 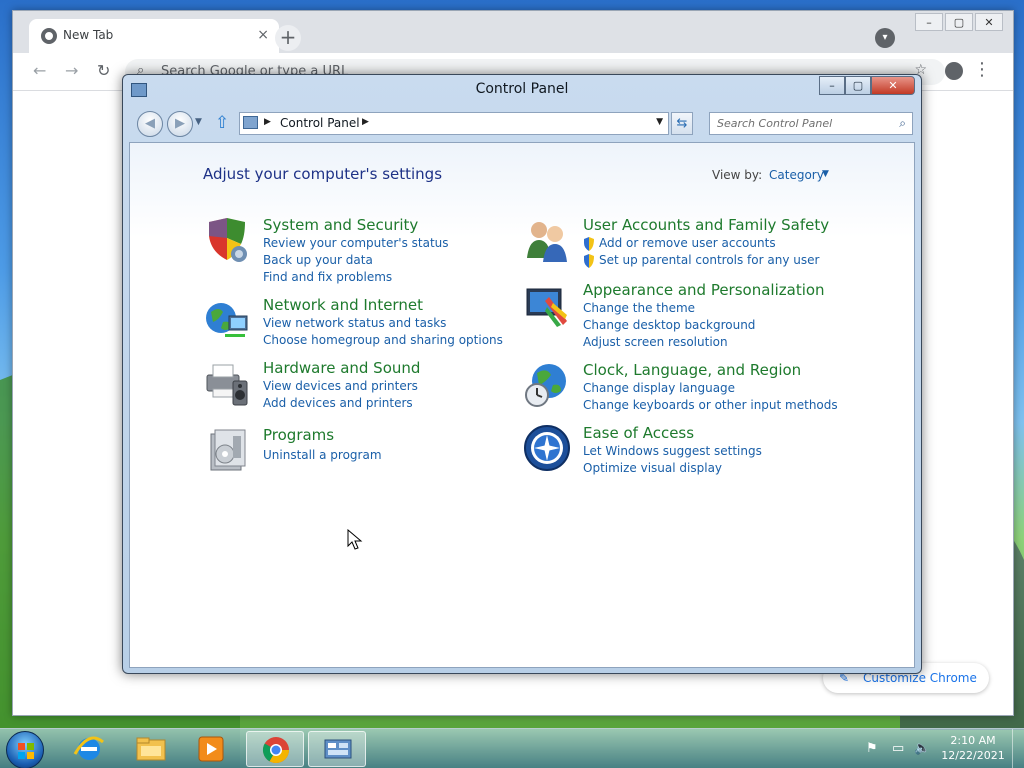 I want to click on category-title: Appearance and Personalization, so click(x=704, y=290).